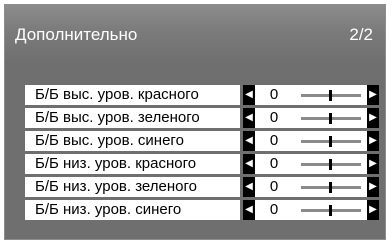  What do you see at coordinates (132, 210) in the screenshot?
I see `setting-label: Б/Б низ. уров. синего` at bounding box center [132, 210].